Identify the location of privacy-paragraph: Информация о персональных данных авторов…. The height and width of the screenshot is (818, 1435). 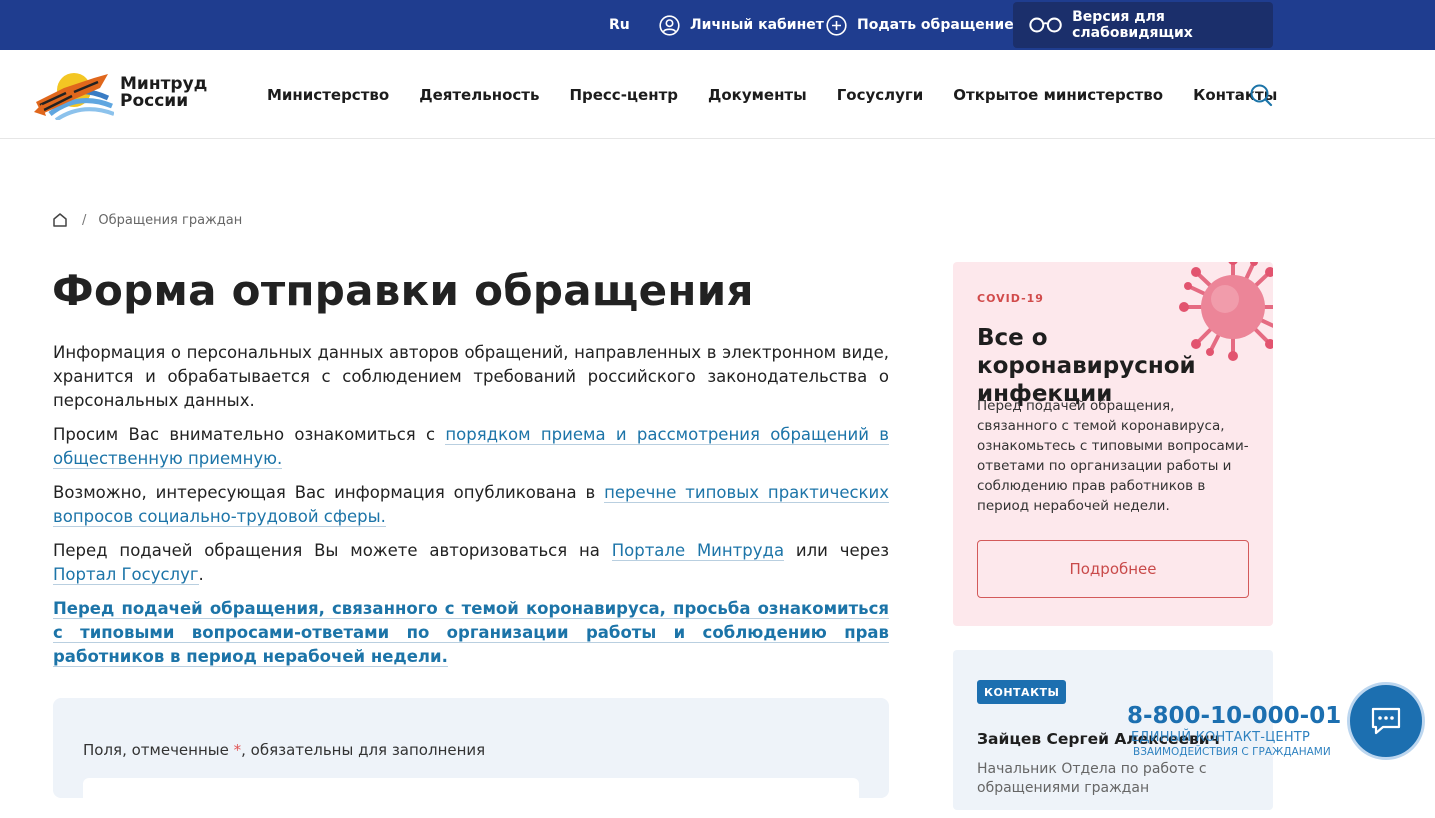
(471, 376).